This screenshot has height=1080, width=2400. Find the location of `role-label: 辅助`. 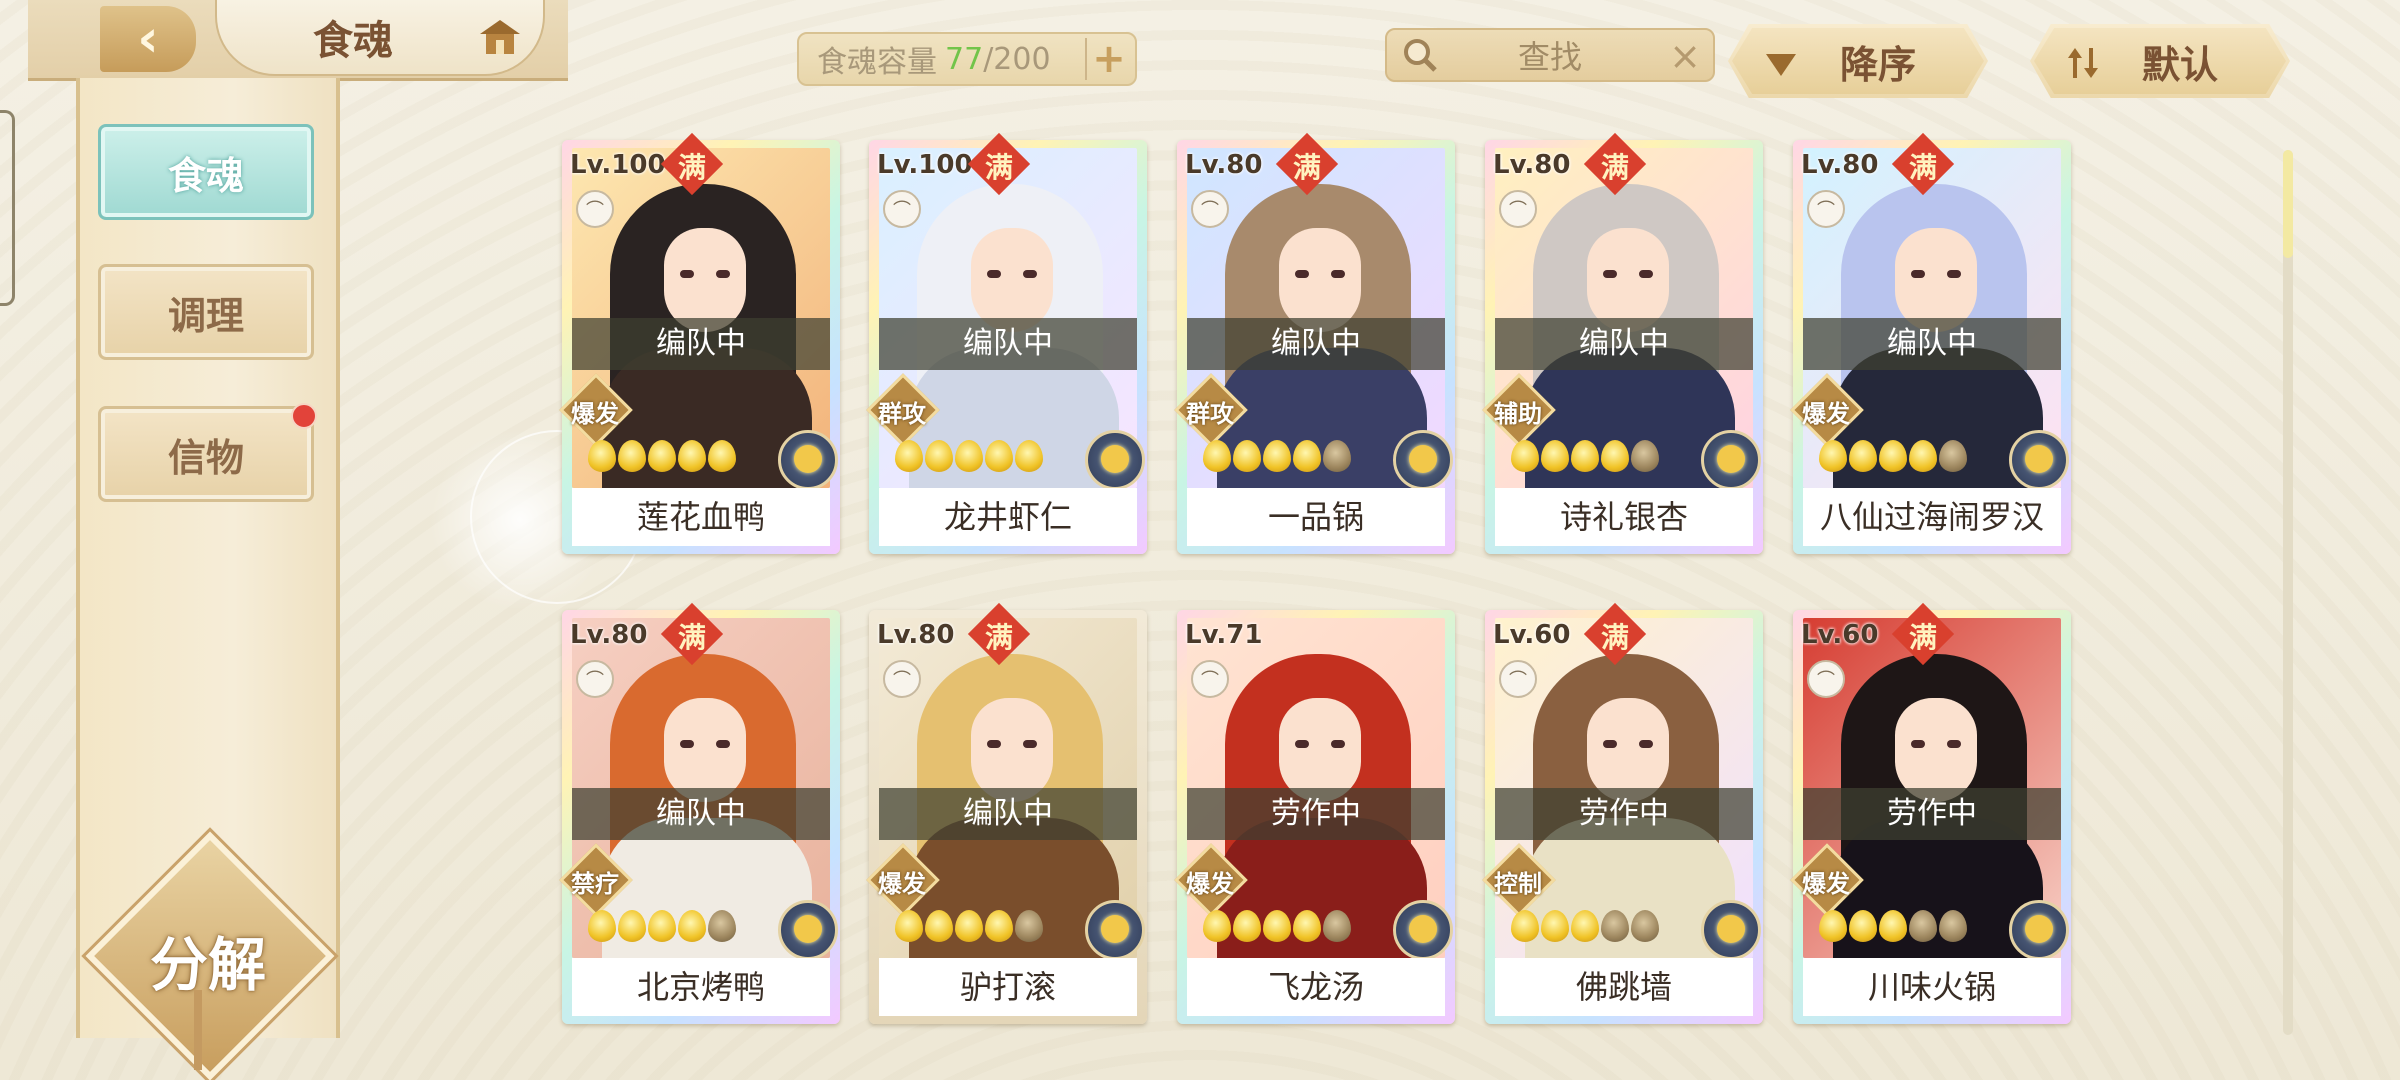

role-label: 辅助 is located at coordinates (1518, 414).